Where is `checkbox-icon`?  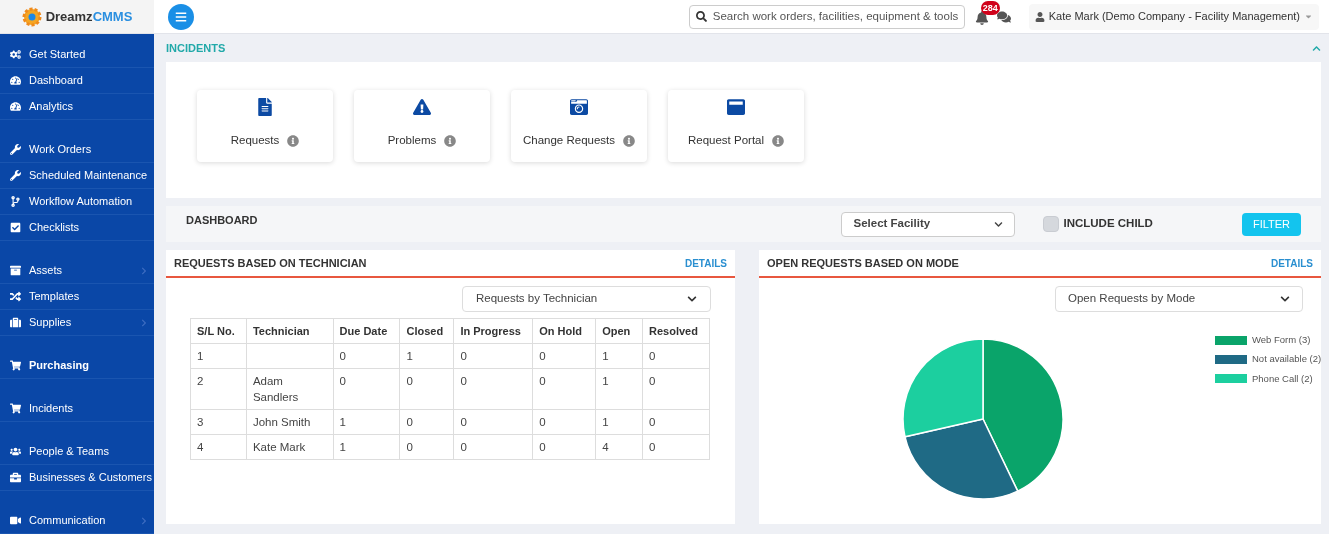
checkbox-icon is located at coordinates (15, 227).